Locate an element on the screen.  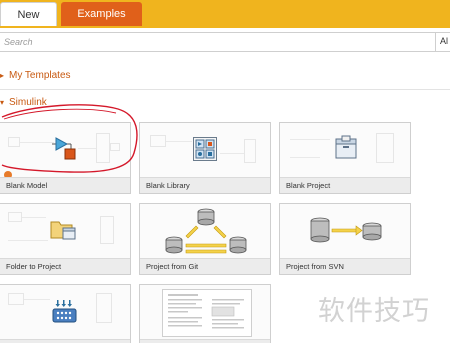
card-label: Folder to Project is located at coordinates (65, 266).